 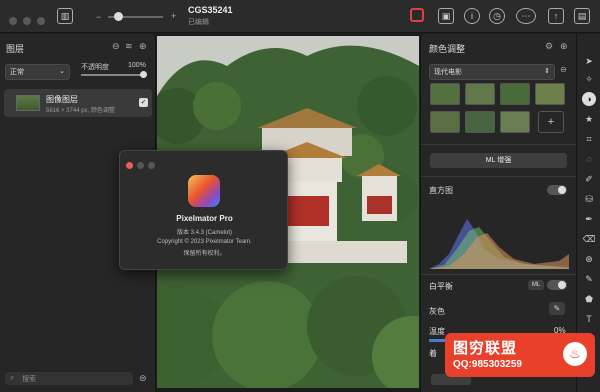 I want to click on window-controls, so click(x=30, y=21).